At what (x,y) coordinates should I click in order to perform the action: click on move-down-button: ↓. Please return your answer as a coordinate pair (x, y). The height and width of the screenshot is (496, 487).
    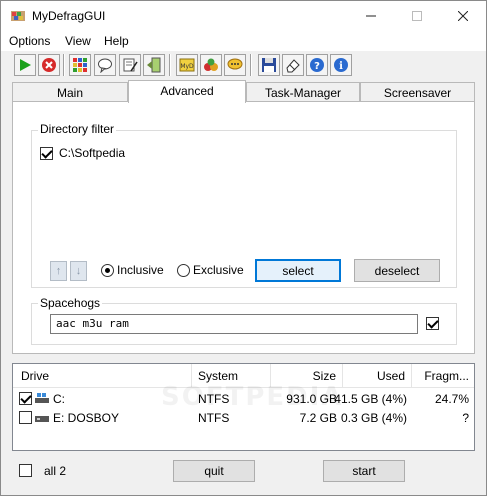
    Looking at the image, I should click on (78, 271).